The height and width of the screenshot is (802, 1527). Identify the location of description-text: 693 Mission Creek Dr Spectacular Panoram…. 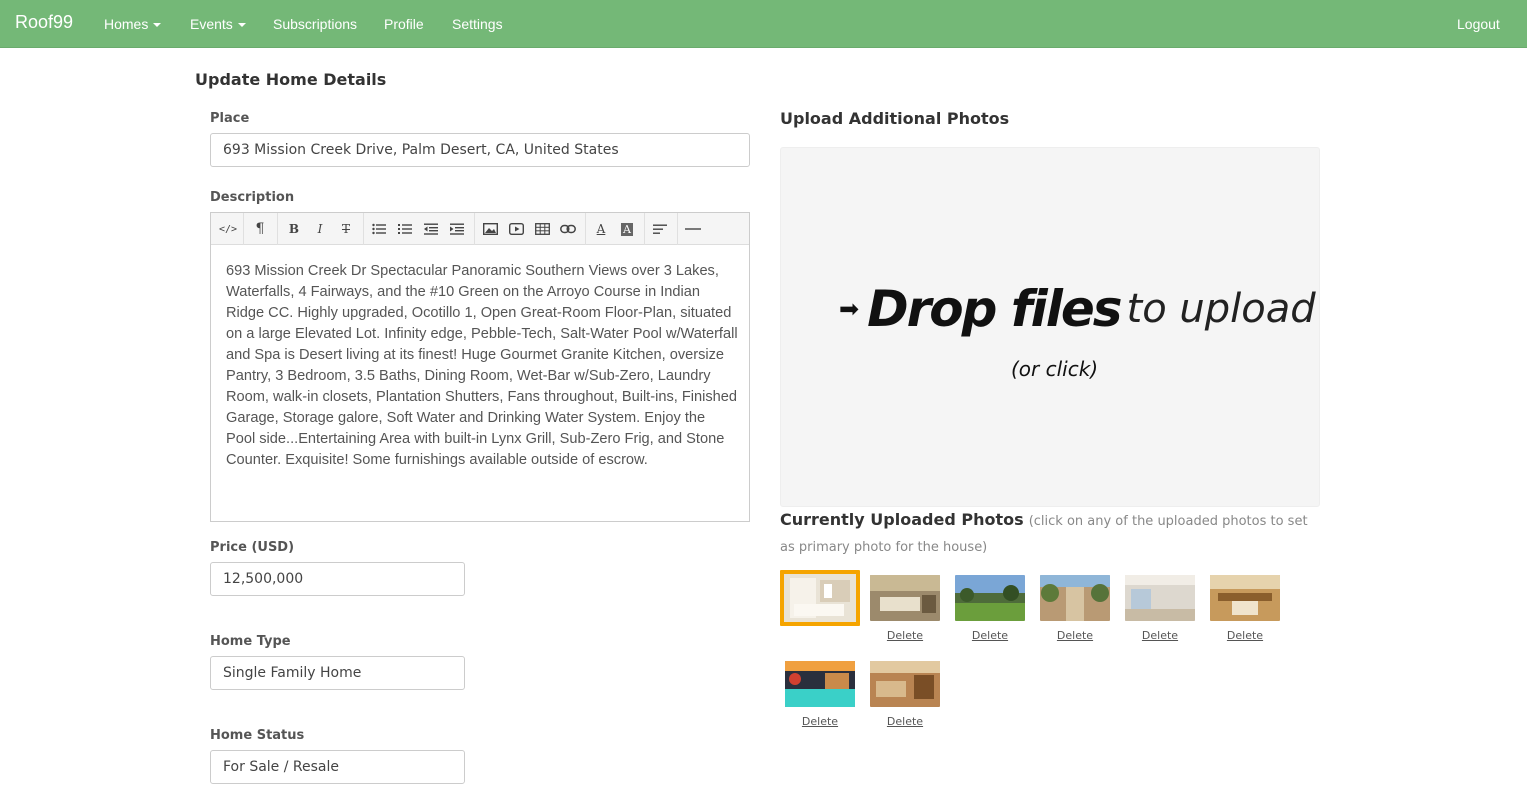
(482, 366).